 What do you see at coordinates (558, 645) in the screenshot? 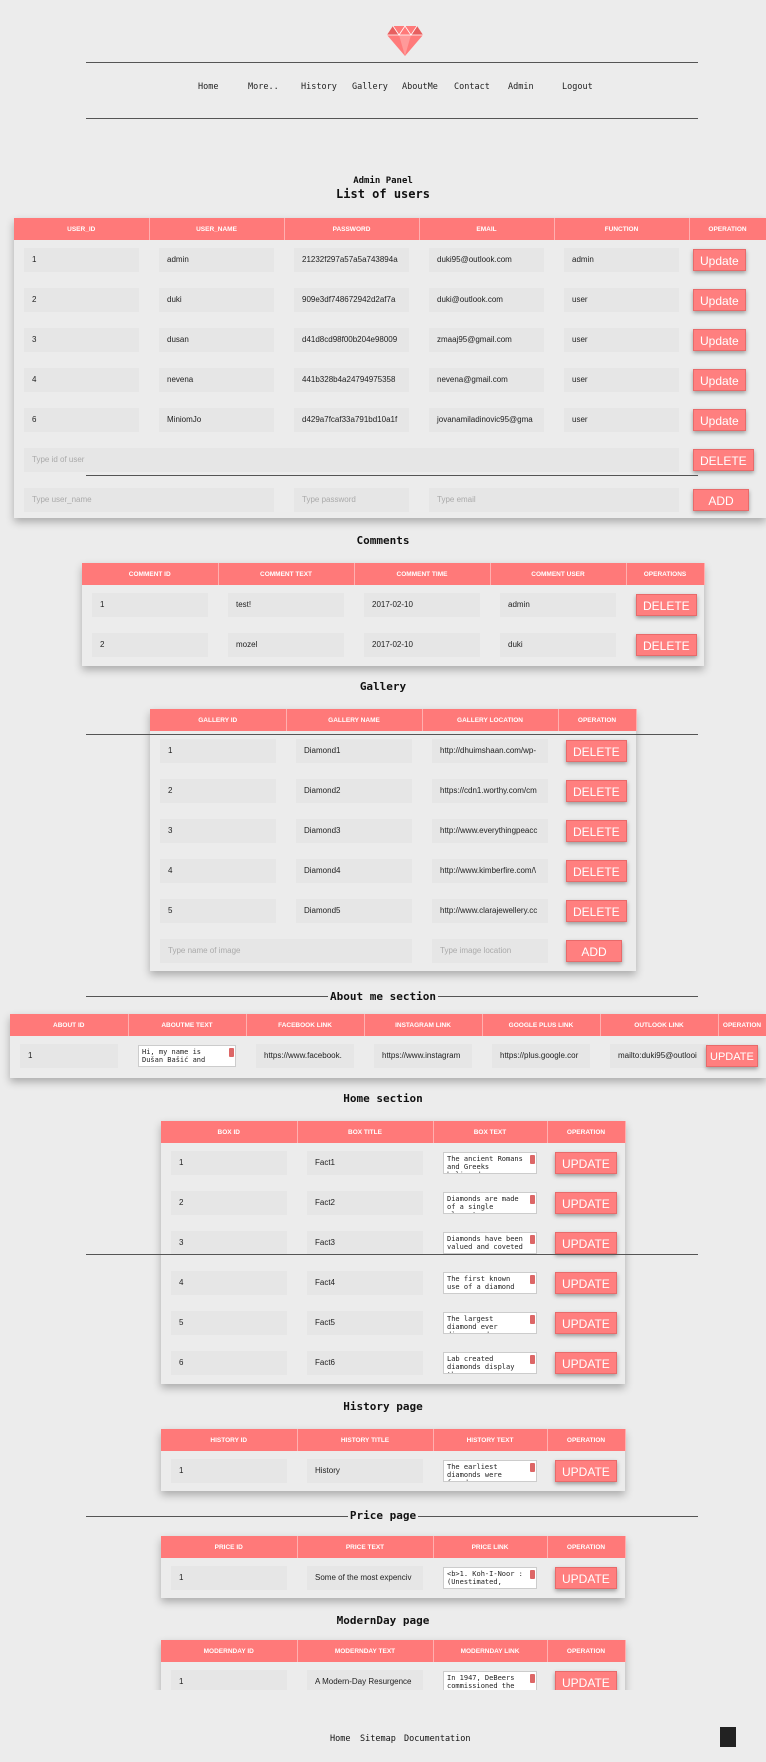
I see `comment-user-field: duki` at bounding box center [558, 645].